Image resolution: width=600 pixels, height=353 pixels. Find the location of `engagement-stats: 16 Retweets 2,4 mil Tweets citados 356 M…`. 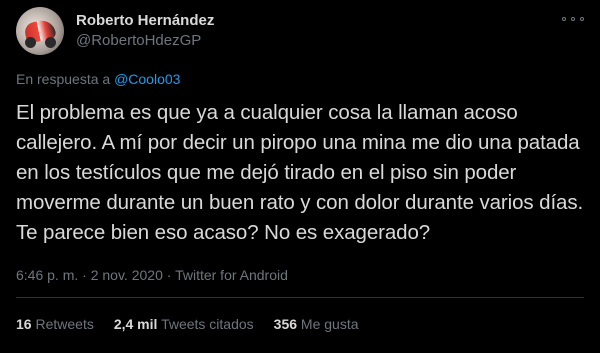

engagement-stats: 16 Retweets 2,4 mil Tweets citados 356 M… is located at coordinates (197, 324).